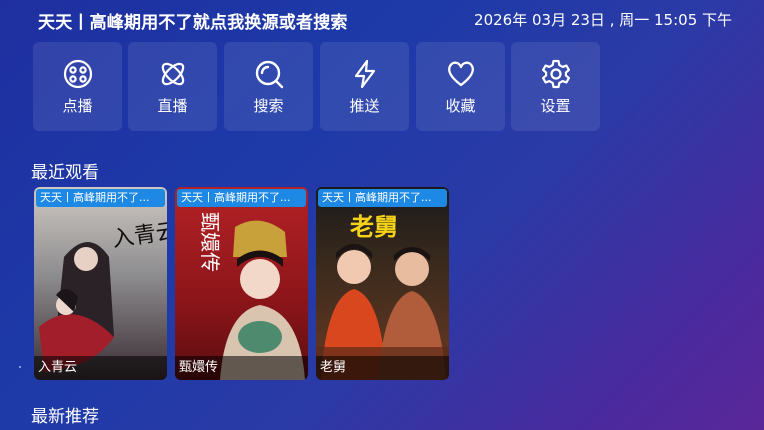 The image size is (764, 430). What do you see at coordinates (193, 20) in the screenshot?
I see `app-title: 天天丨高峰期用不了就点我换源或者搜索` at bounding box center [193, 20].